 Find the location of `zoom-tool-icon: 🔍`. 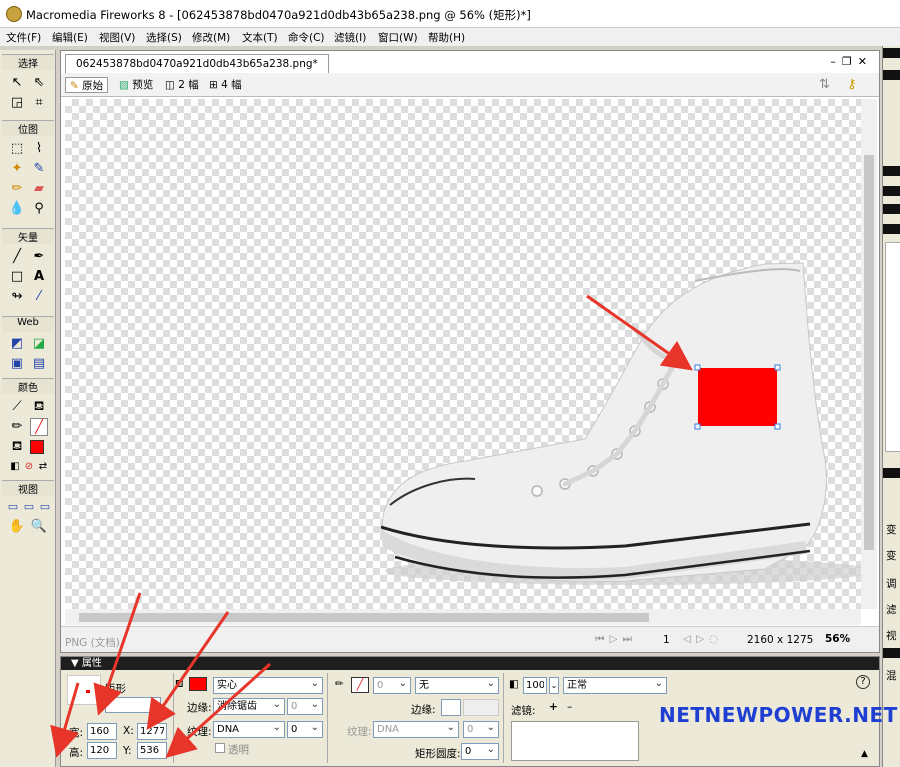

zoom-tool-icon: 🔍 is located at coordinates (39, 527).